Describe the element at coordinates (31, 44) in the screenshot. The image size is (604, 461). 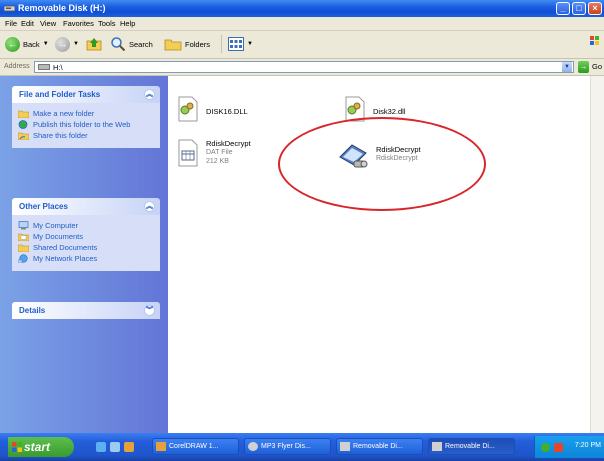
I see `back-label: Back` at that location.